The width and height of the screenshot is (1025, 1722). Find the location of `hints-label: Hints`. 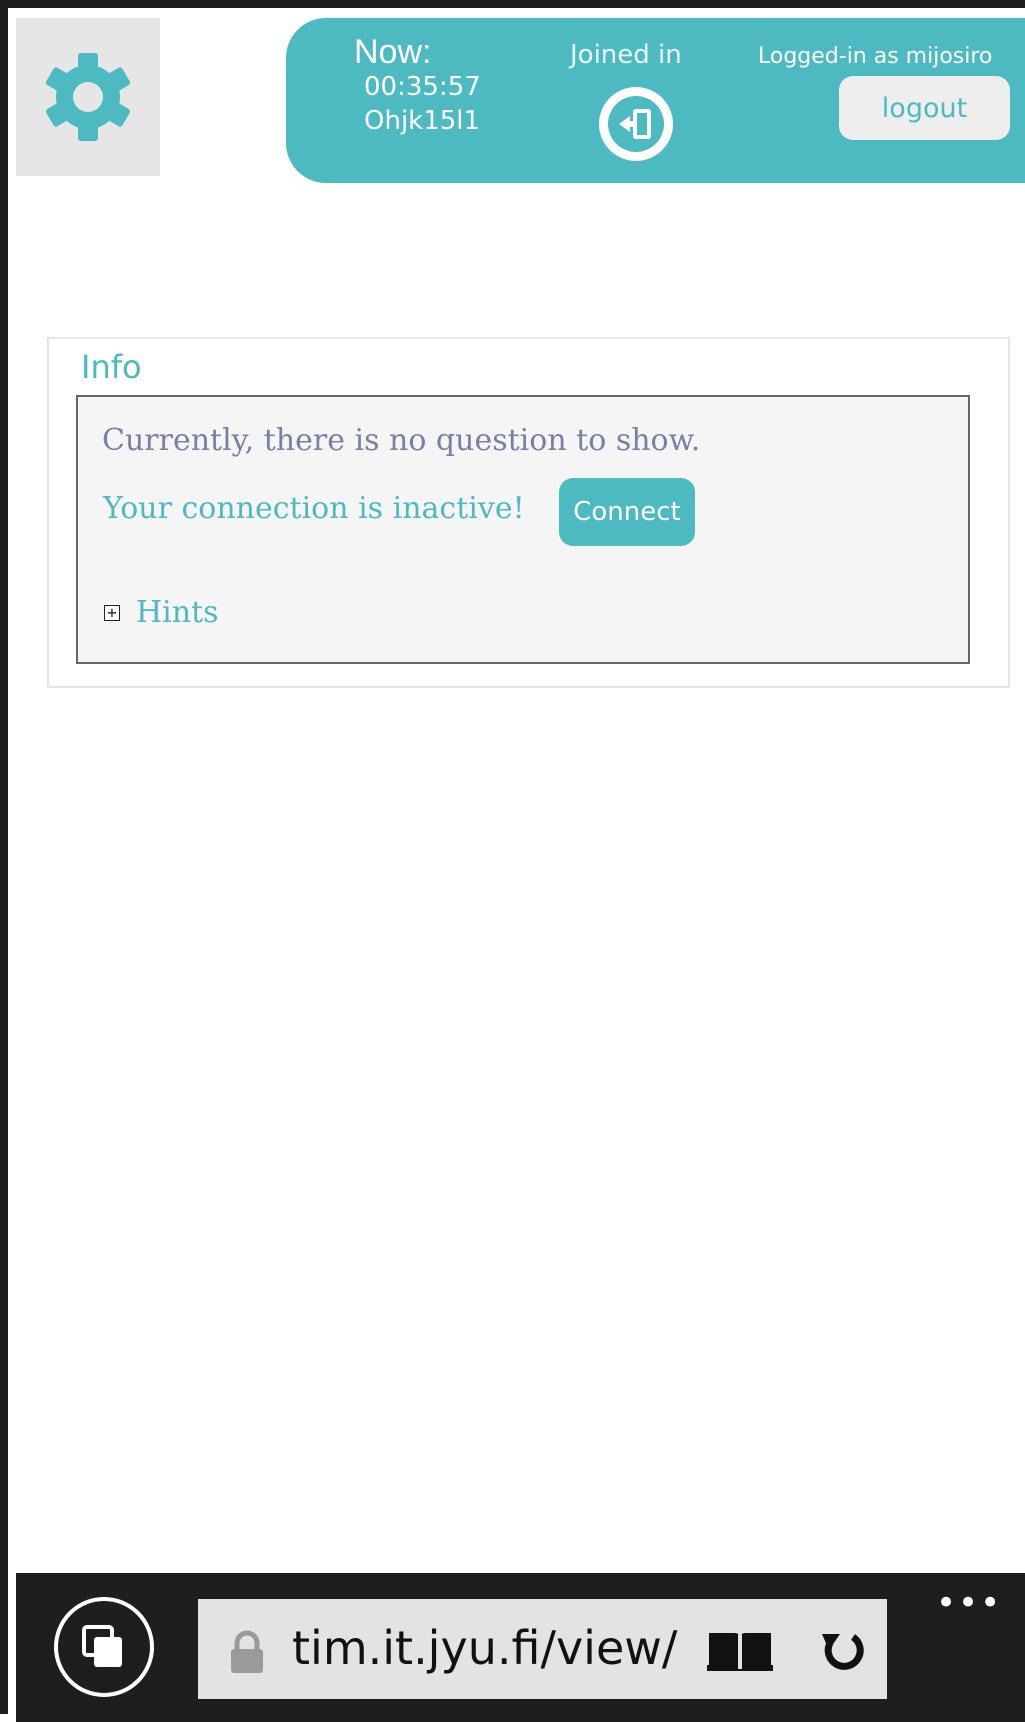

hints-label: Hints is located at coordinates (177, 612).